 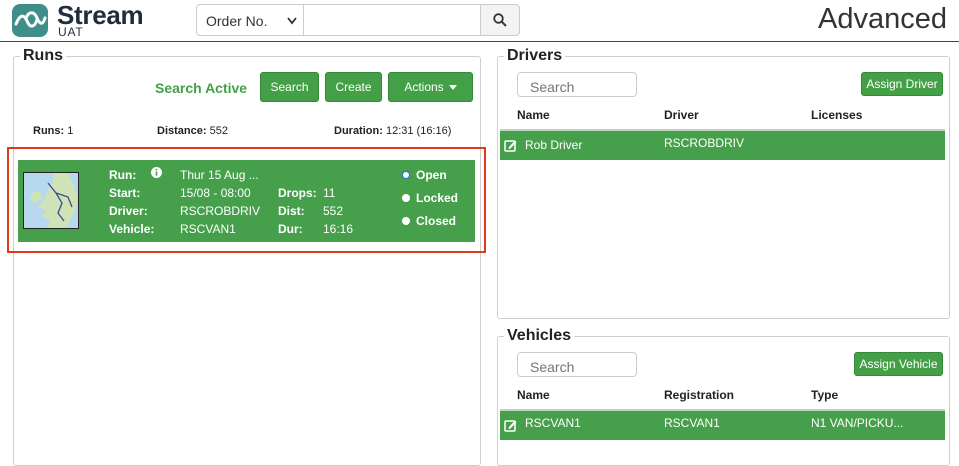 I want to click on assign-vehicle-button: Assign Vehicle, so click(x=898, y=364).